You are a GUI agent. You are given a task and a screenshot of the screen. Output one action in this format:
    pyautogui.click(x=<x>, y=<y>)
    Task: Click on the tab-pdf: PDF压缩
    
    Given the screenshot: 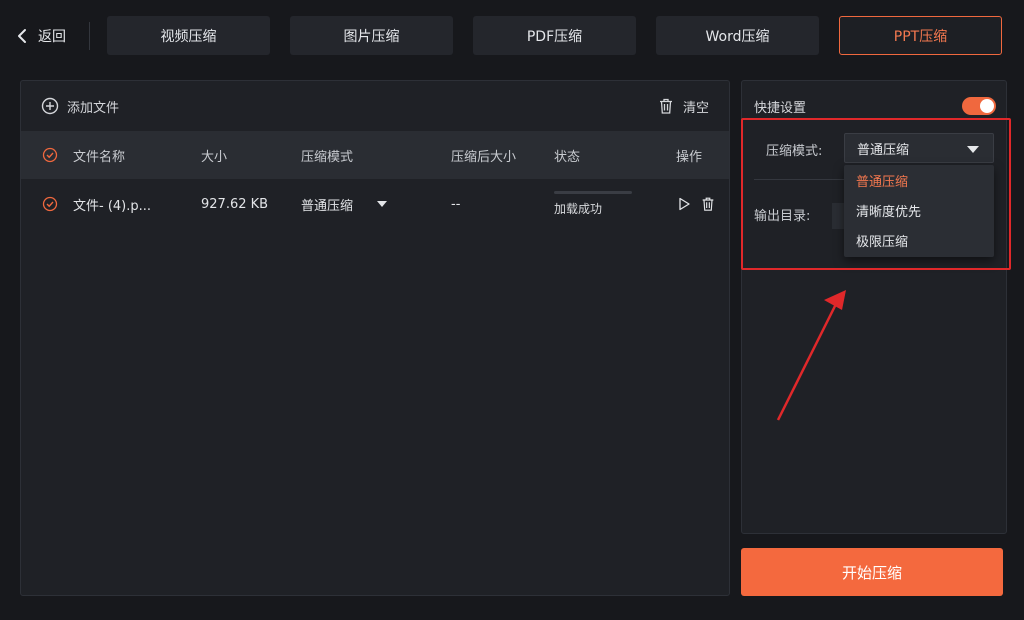 What is the action you would take?
    pyautogui.click(x=554, y=35)
    